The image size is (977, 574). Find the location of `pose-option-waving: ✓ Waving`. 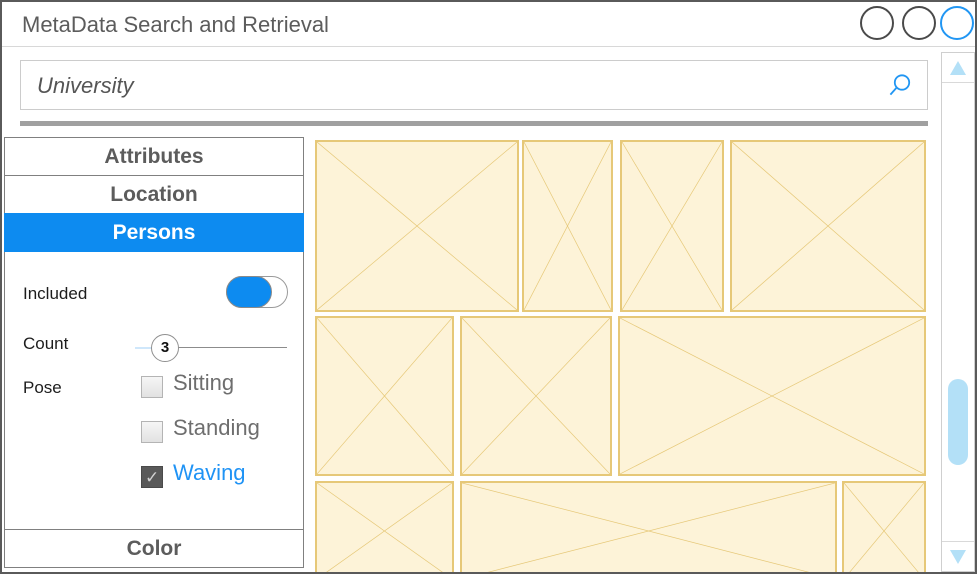

pose-option-waving: ✓ Waving is located at coordinates (221, 476).